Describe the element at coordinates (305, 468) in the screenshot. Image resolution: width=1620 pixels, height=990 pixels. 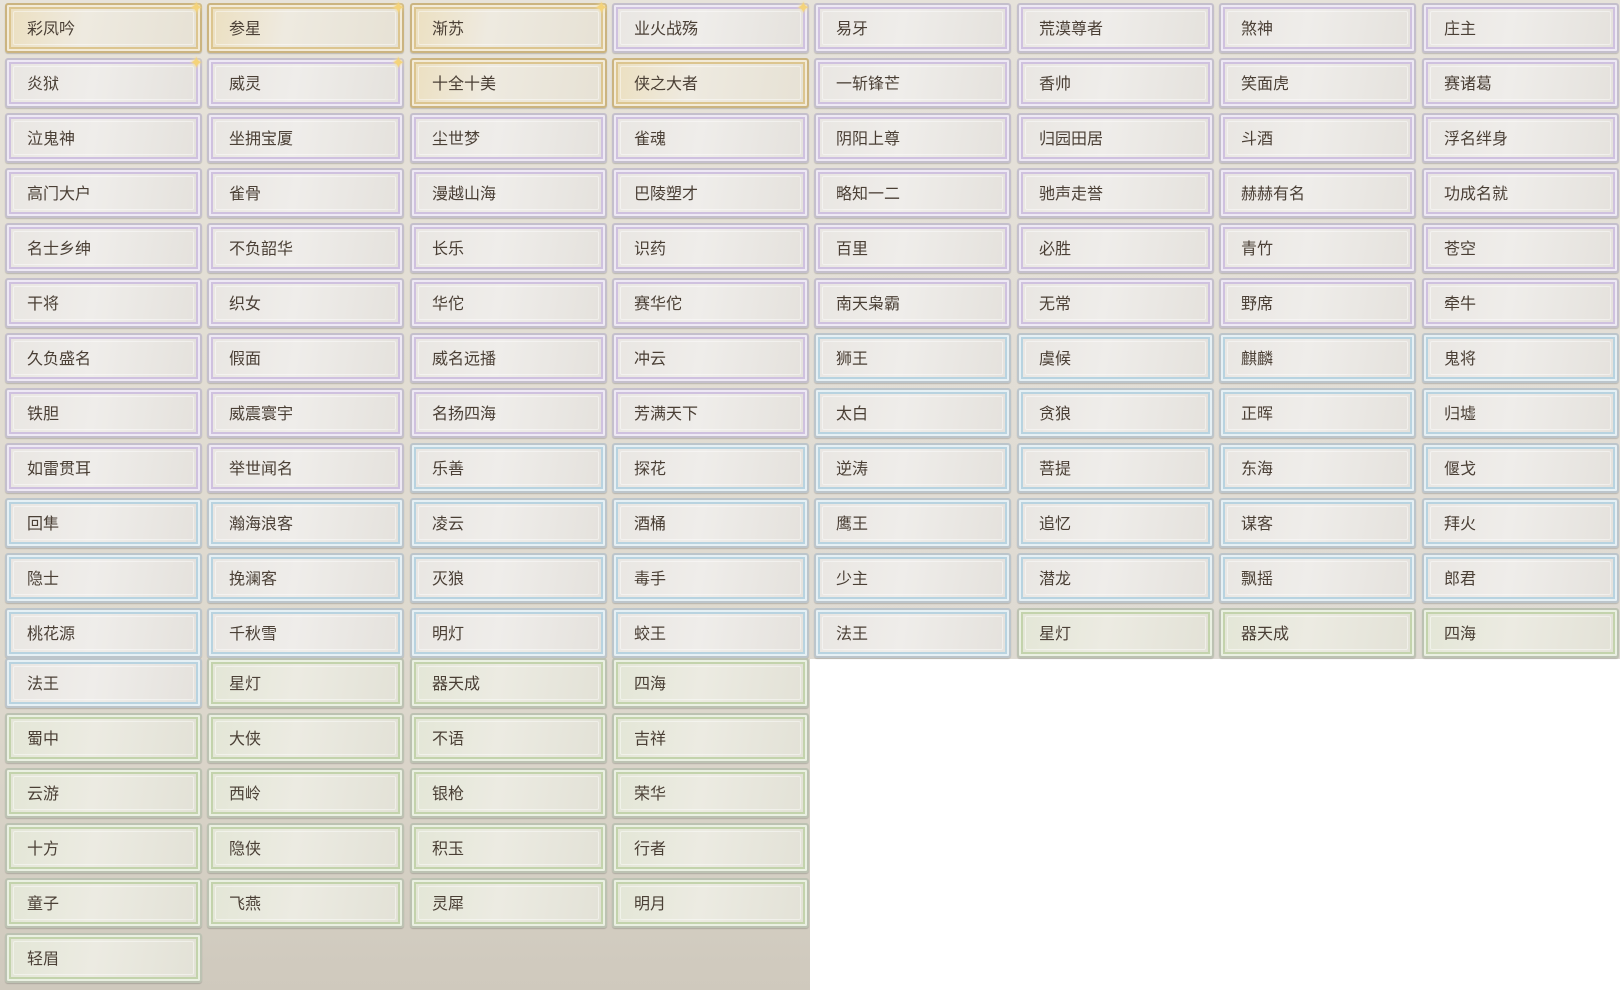
I see `title-item: 举世闻名` at that location.